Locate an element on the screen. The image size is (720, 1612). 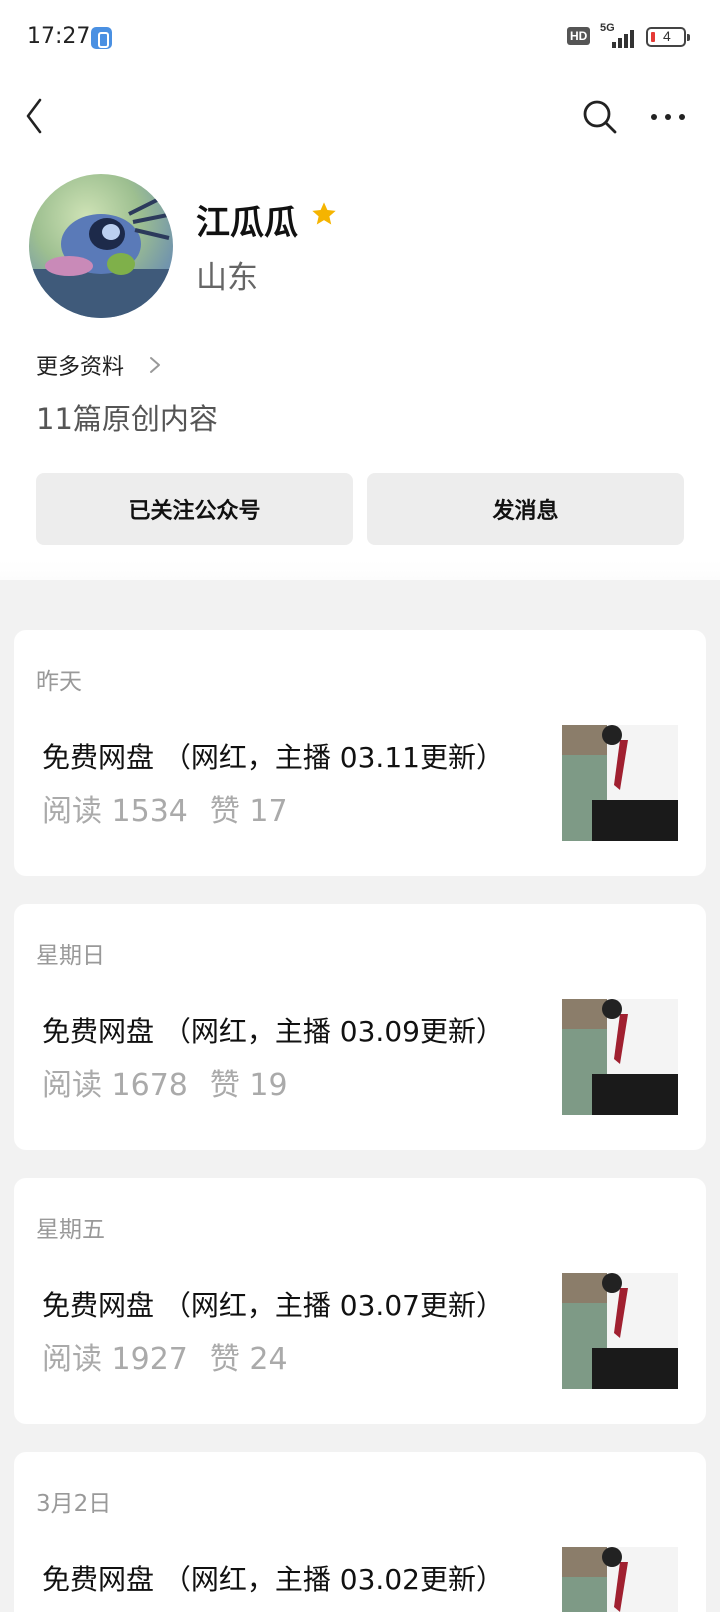
more-button is located at coordinates (668, 117).